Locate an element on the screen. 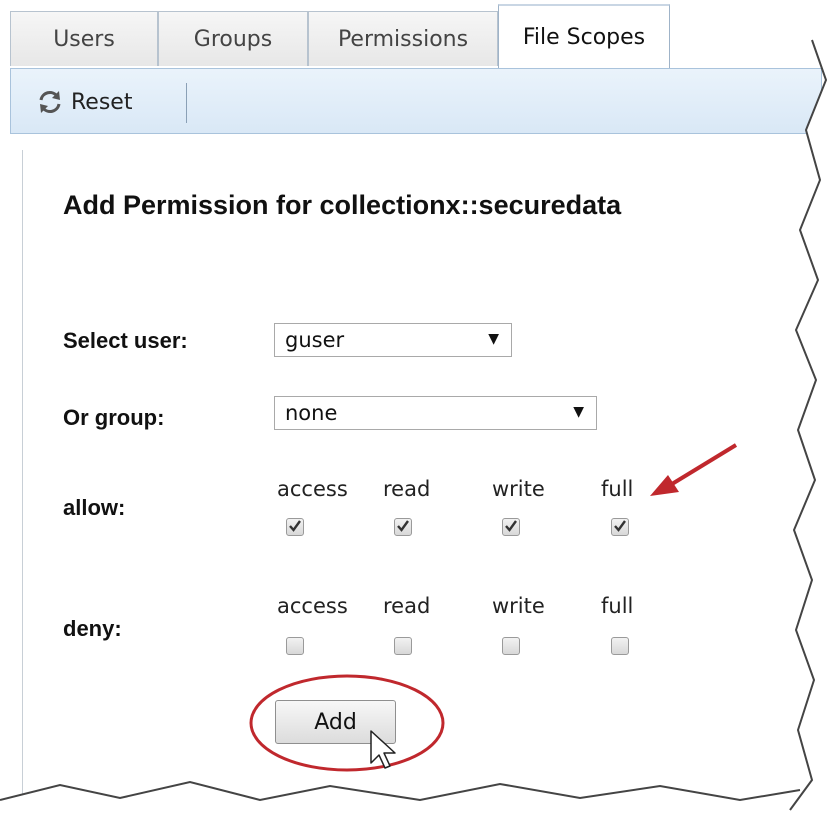 The image size is (828, 819). mouse-cursor-icon is located at coordinates (383, 749).